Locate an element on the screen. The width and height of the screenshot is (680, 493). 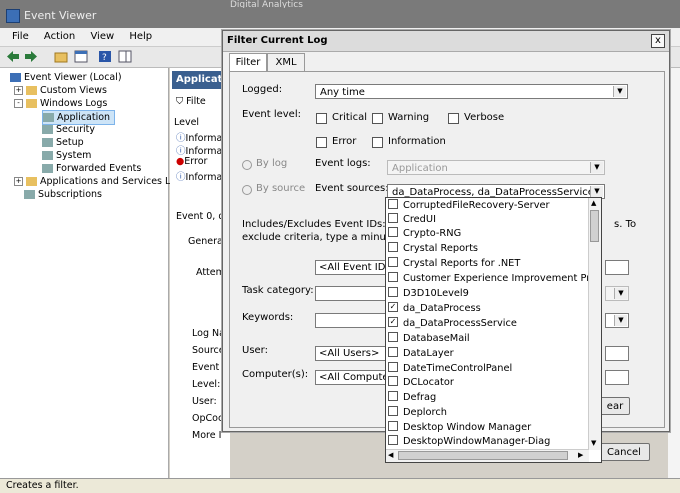
event-logs-dropdown: Application ▼ is located at coordinates (496, 167).